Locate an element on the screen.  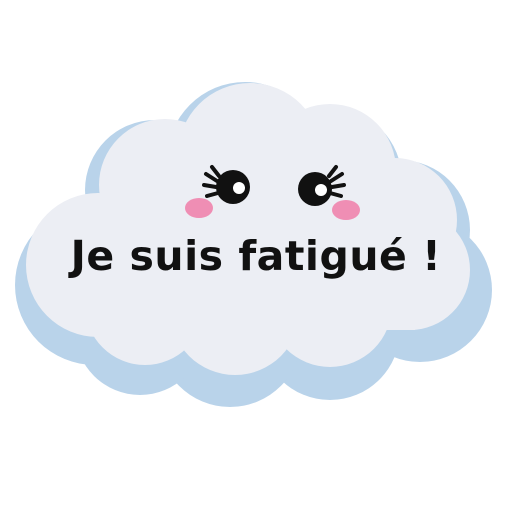
right-blush-cheek-icon is located at coordinates (346, 210).